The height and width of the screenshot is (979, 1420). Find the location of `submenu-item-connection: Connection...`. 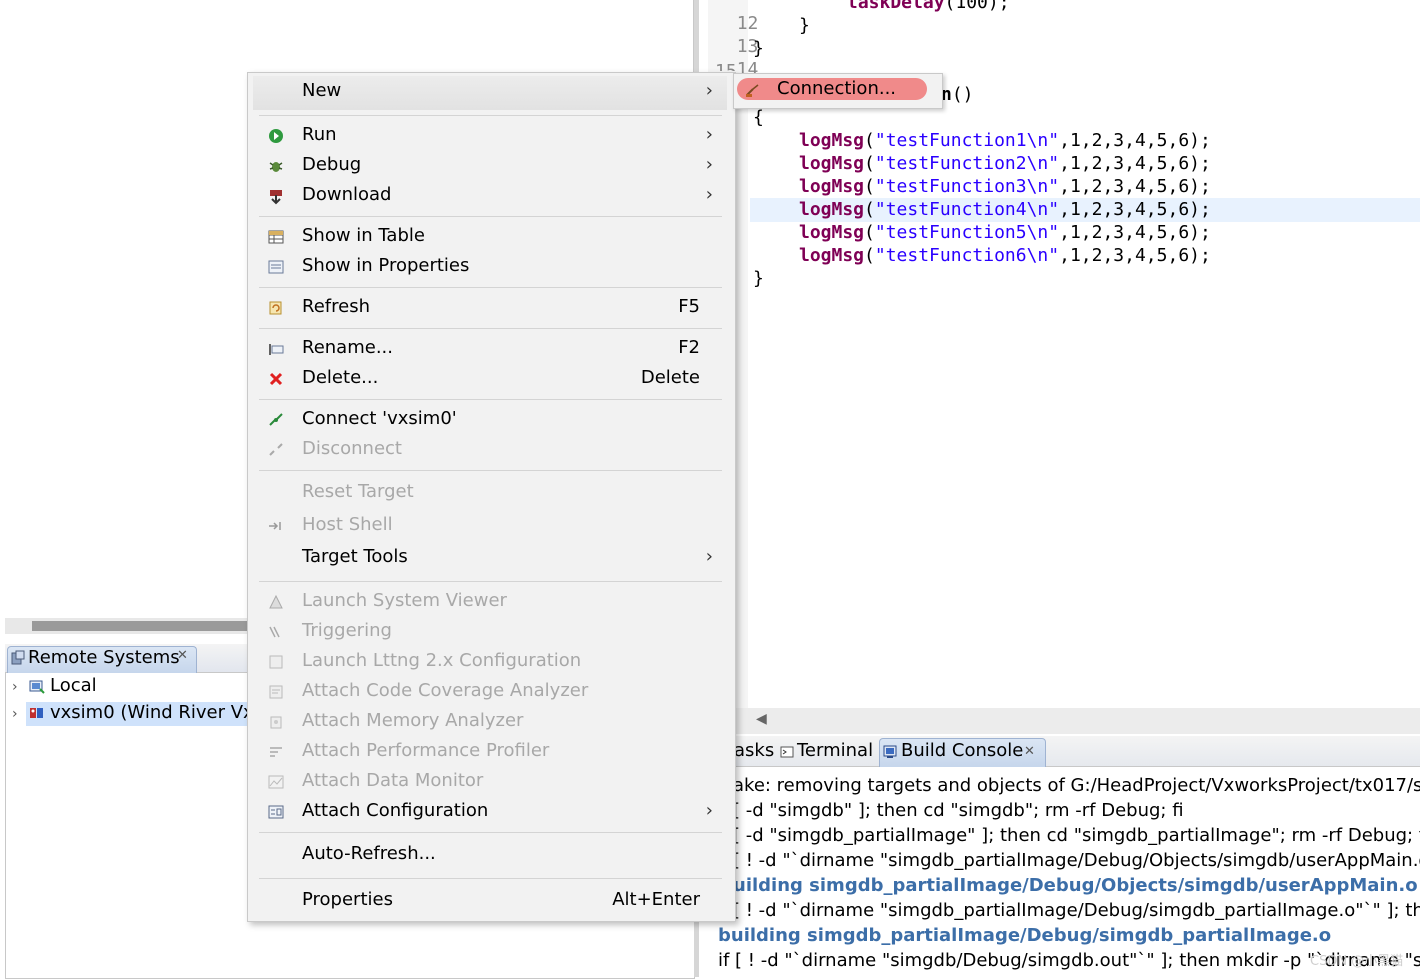

submenu-item-connection: Connection... is located at coordinates (836, 88).